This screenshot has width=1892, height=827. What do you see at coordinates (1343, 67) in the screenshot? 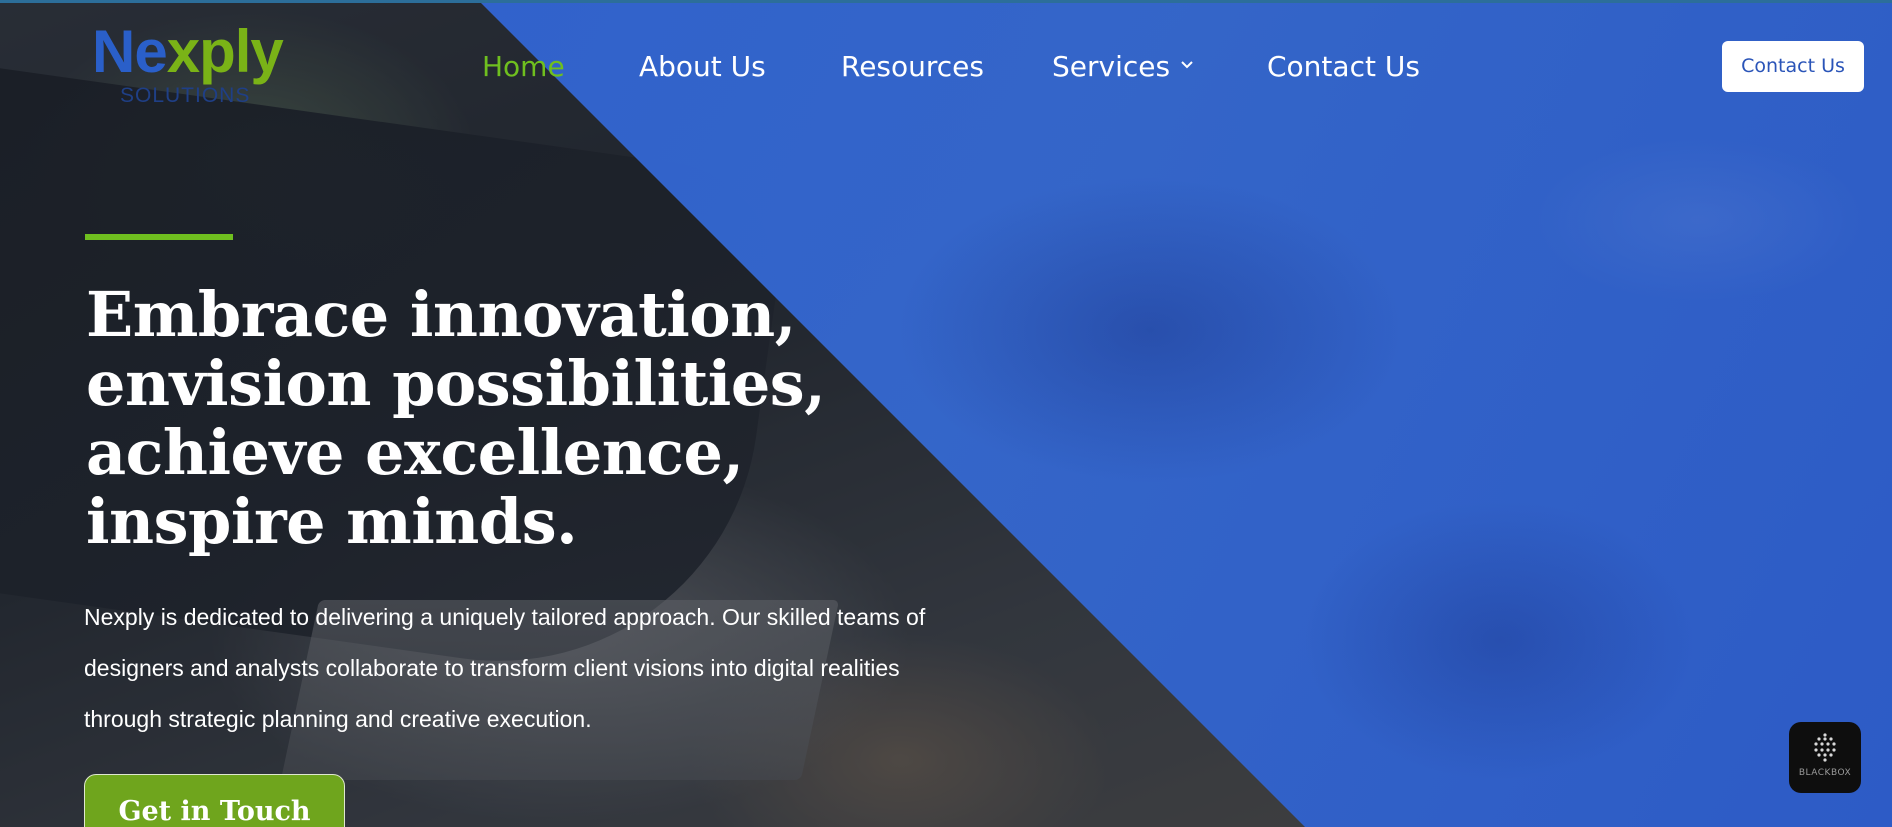
I see `nav-contact-us: Contact Us` at bounding box center [1343, 67].